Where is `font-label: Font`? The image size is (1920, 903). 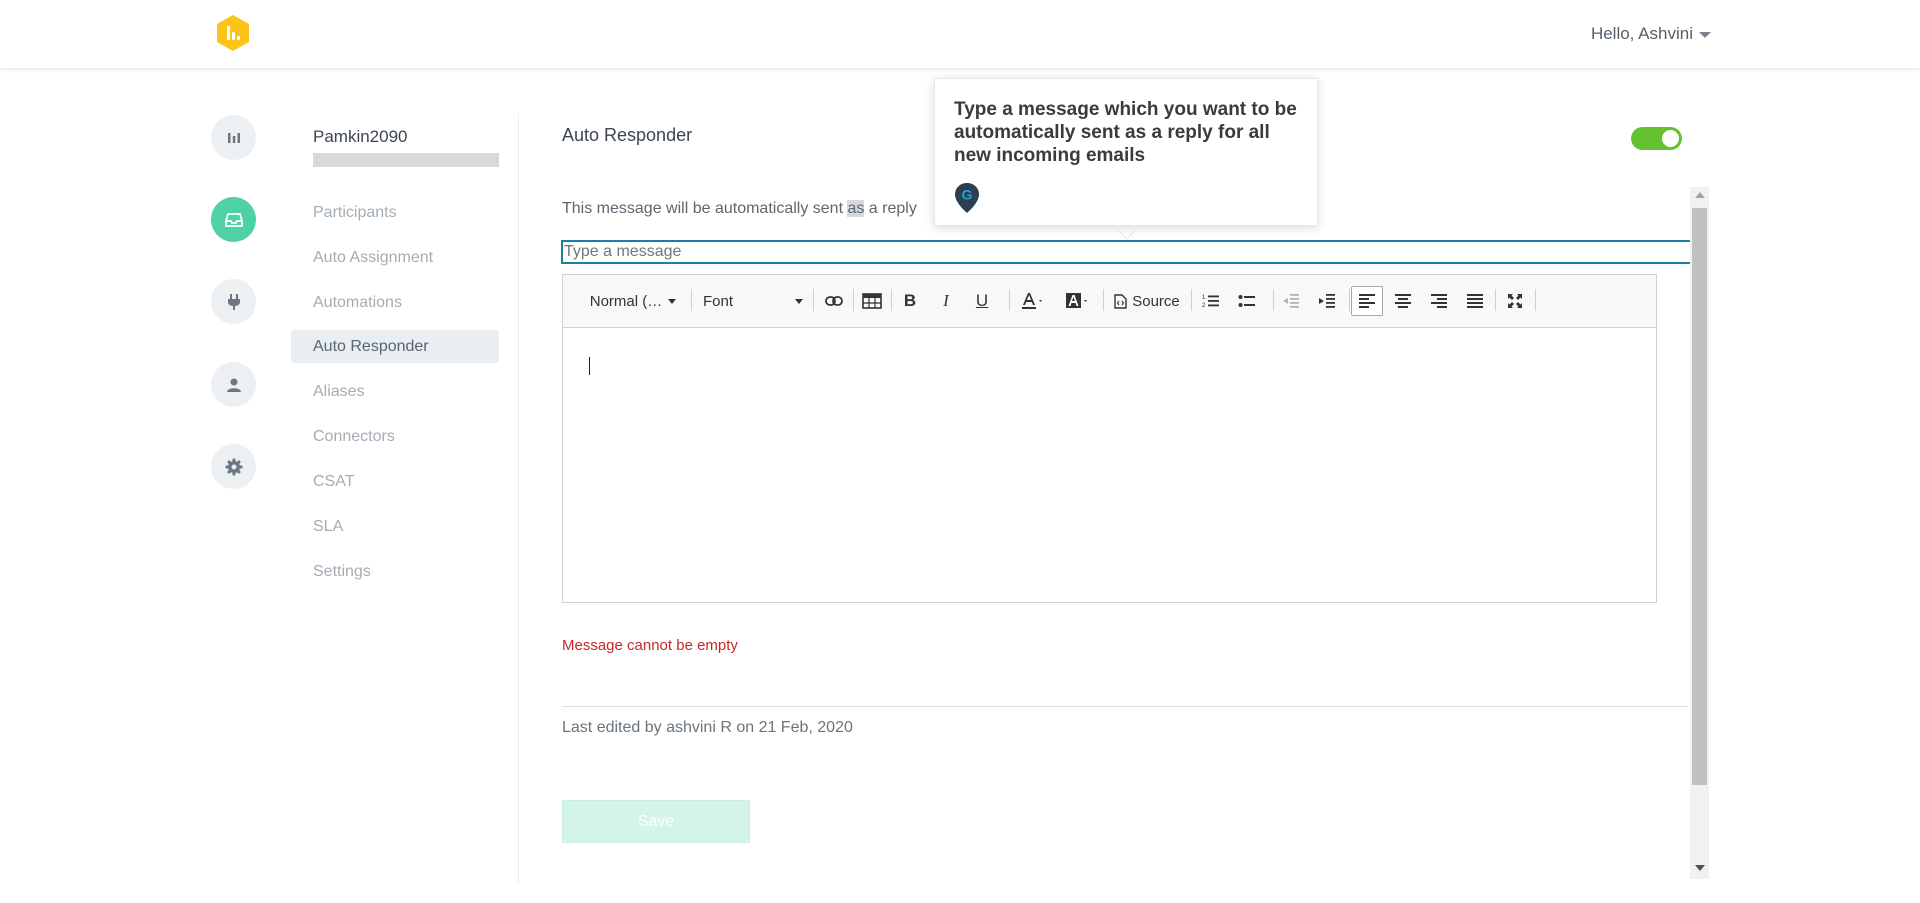 font-label: Font is located at coordinates (718, 301).